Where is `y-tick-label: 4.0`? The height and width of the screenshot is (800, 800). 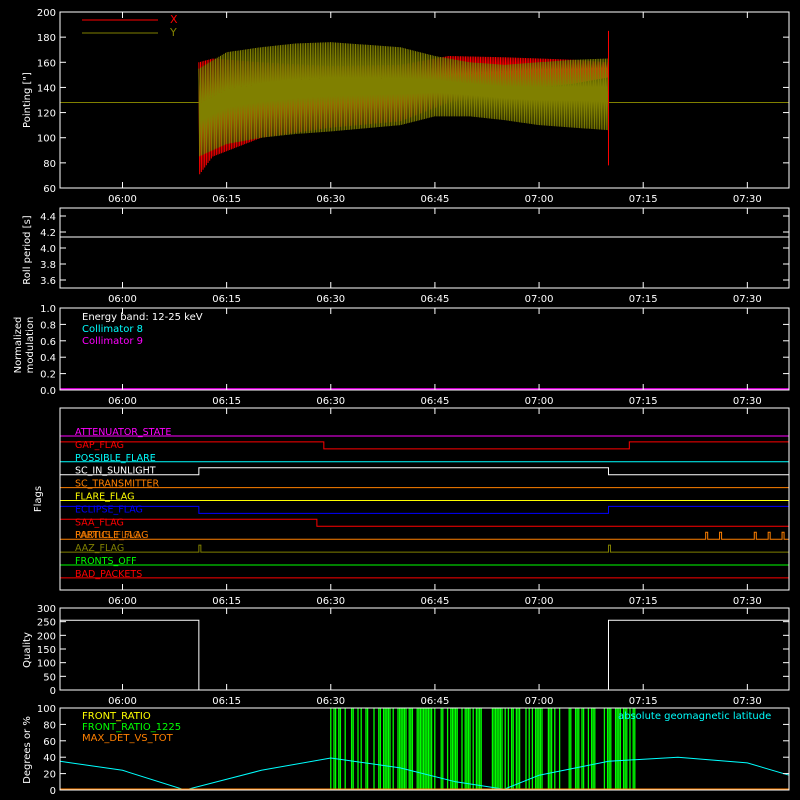 y-tick-label: 4.0 is located at coordinates (48, 249).